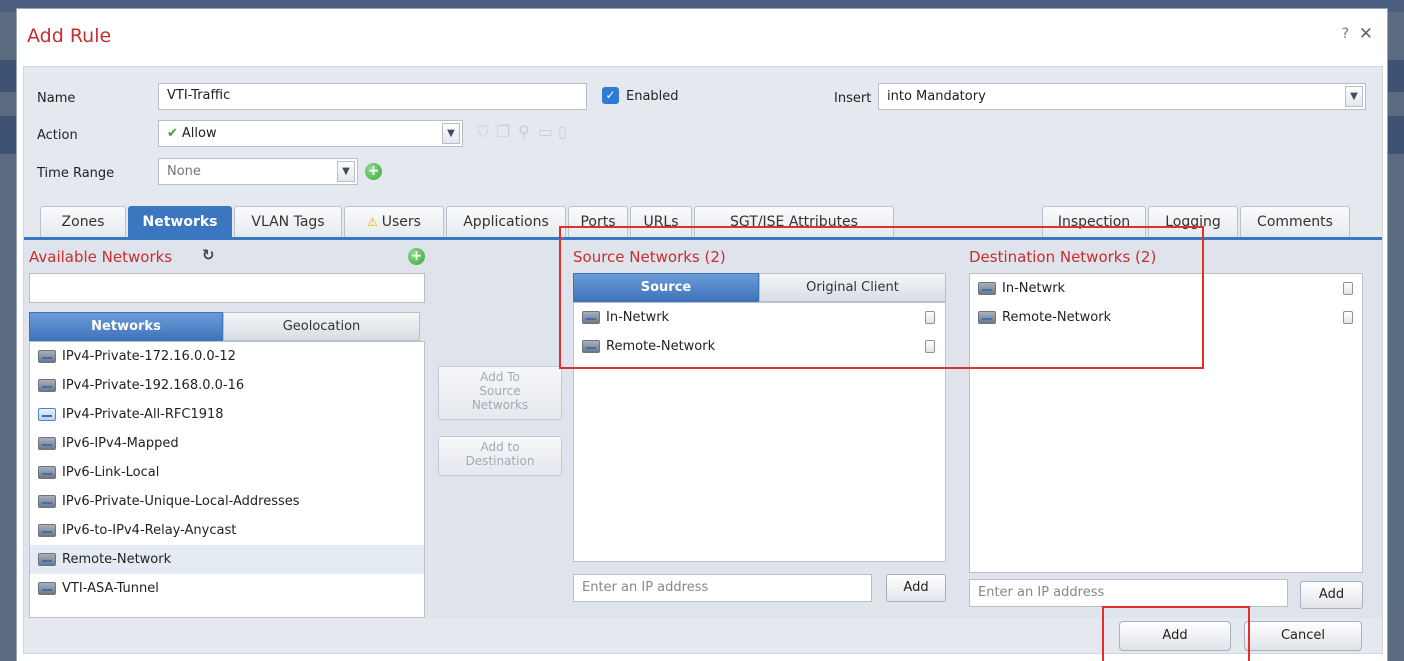 The image size is (1404, 661). I want to click on enabled-checkbox: ✓, so click(610, 95).